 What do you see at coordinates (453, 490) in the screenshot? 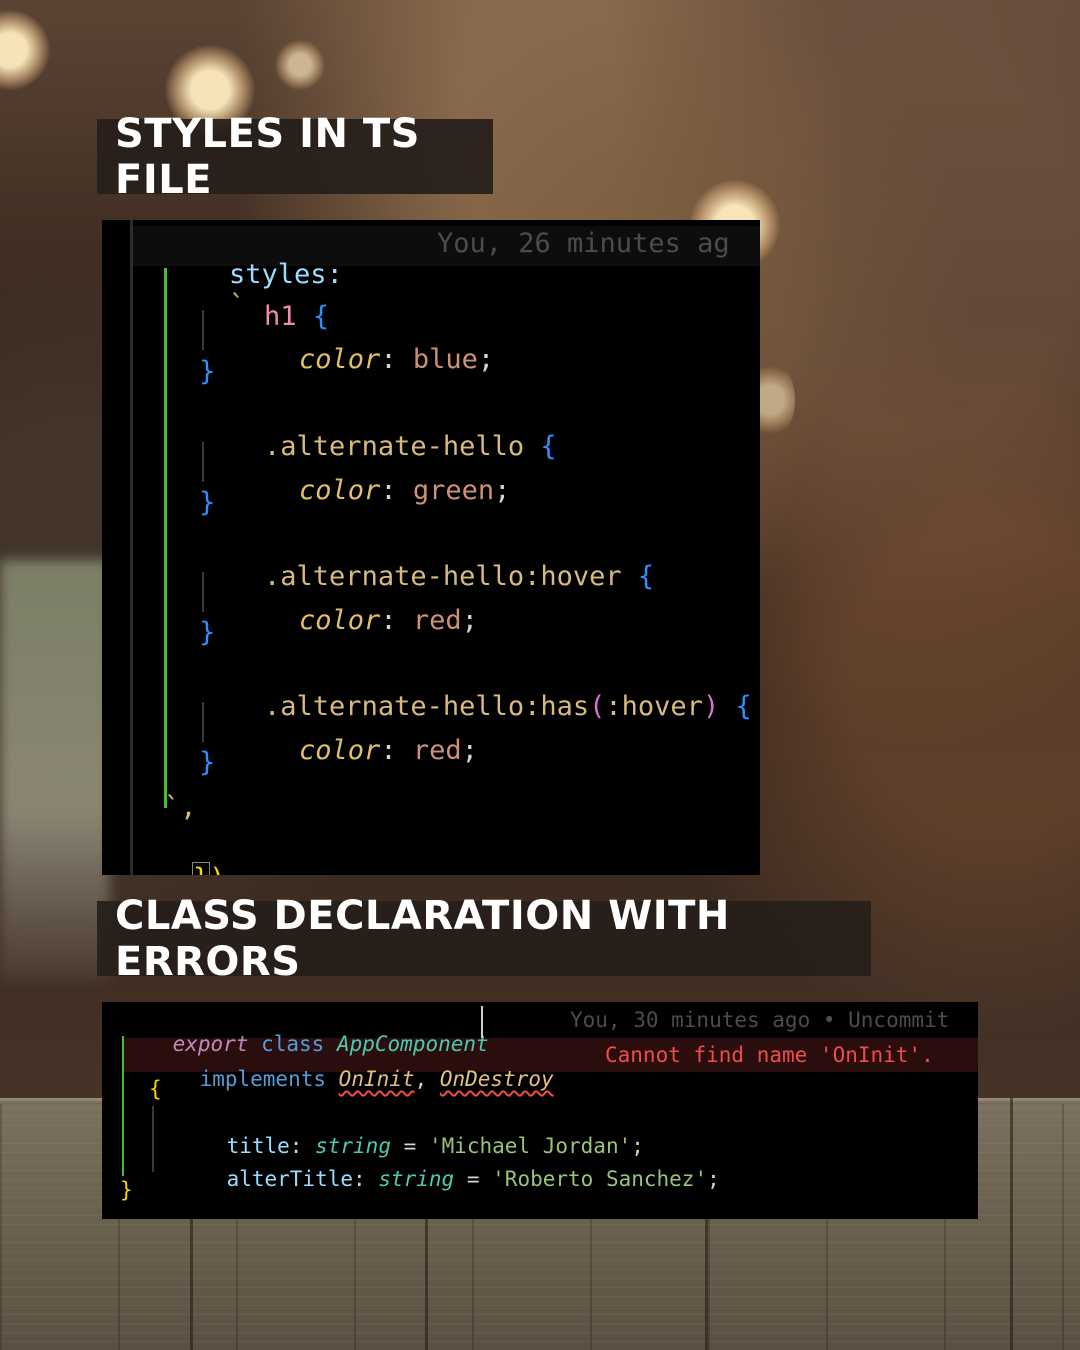
I see `css-value-green: green` at bounding box center [453, 490].